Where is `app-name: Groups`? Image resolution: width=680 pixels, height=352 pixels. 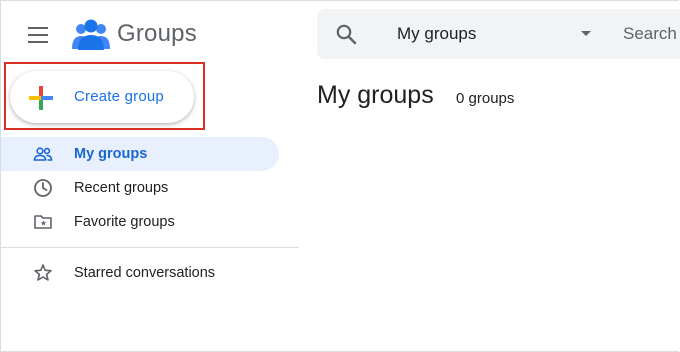
app-name: Groups is located at coordinates (157, 33).